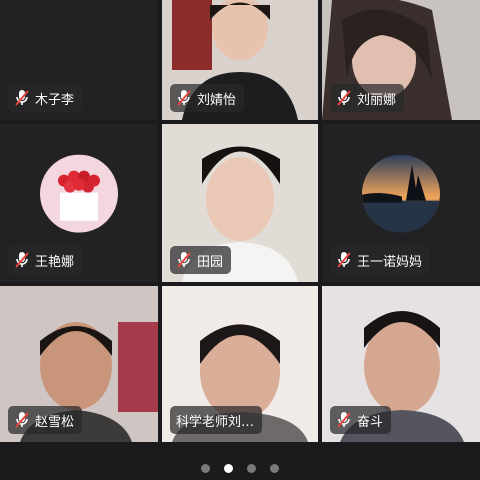 The height and width of the screenshot is (480, 480). I want to click on participant-name: 赵雪松, so click(55, 422).